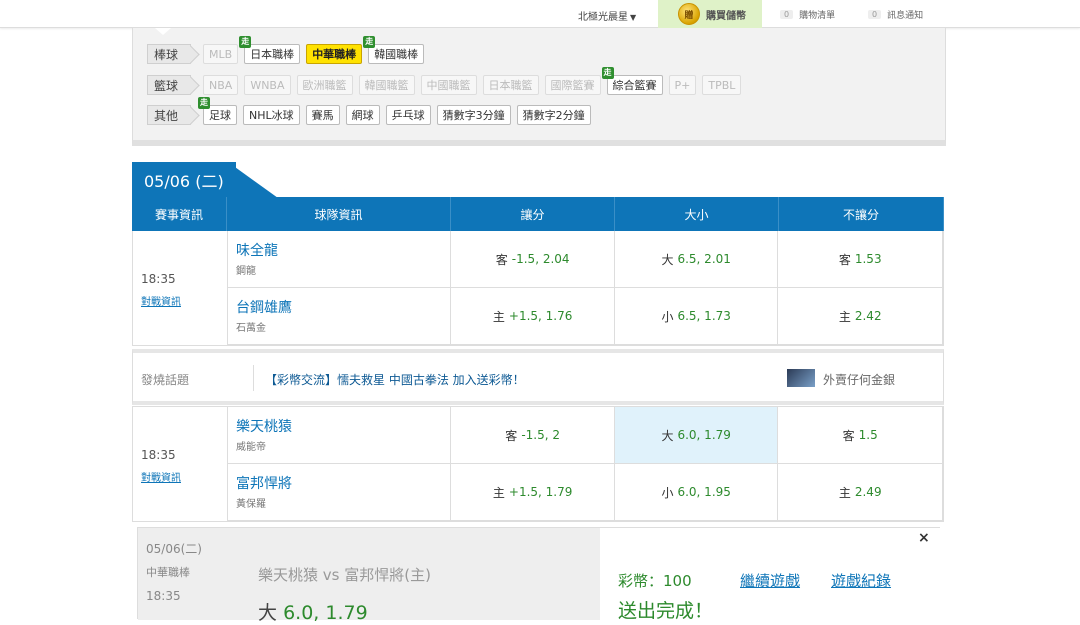 The image size is (1080, 625). I want to click on chip-npb: 走日本職棒, so click(270, 50).